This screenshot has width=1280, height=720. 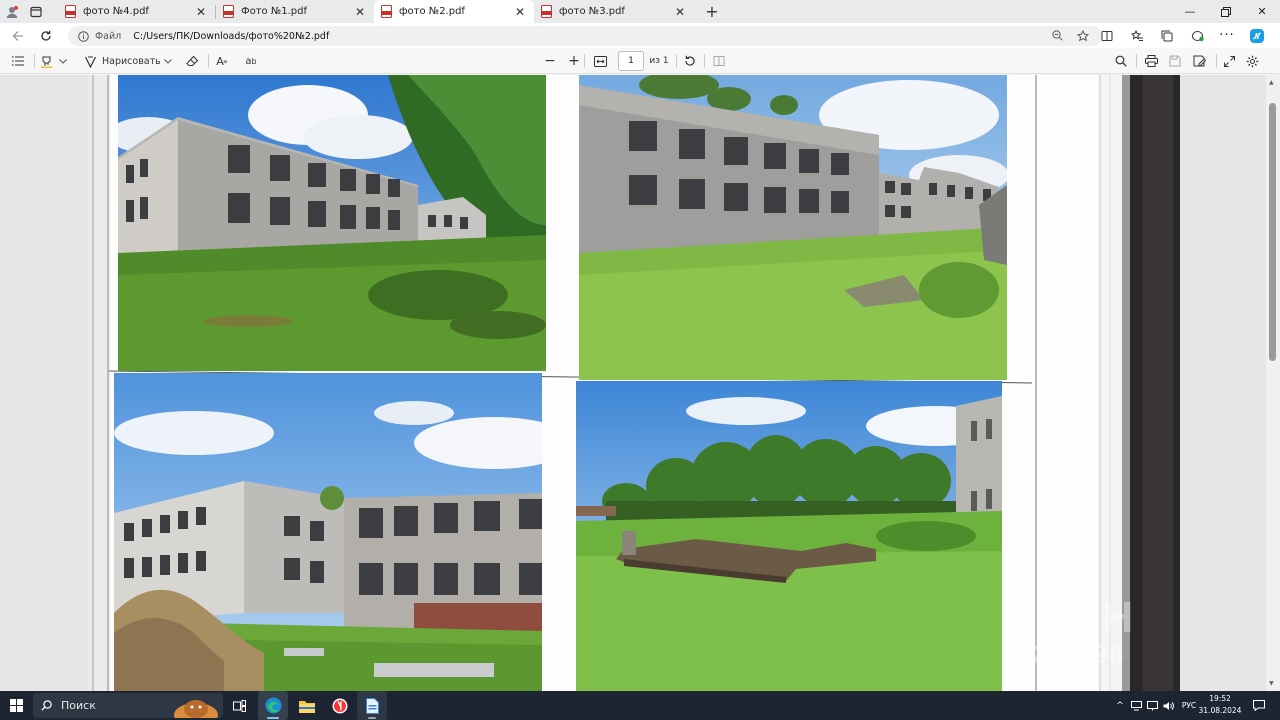 I want to click on window-controls: — ✕, so click(x=1226, y=11).